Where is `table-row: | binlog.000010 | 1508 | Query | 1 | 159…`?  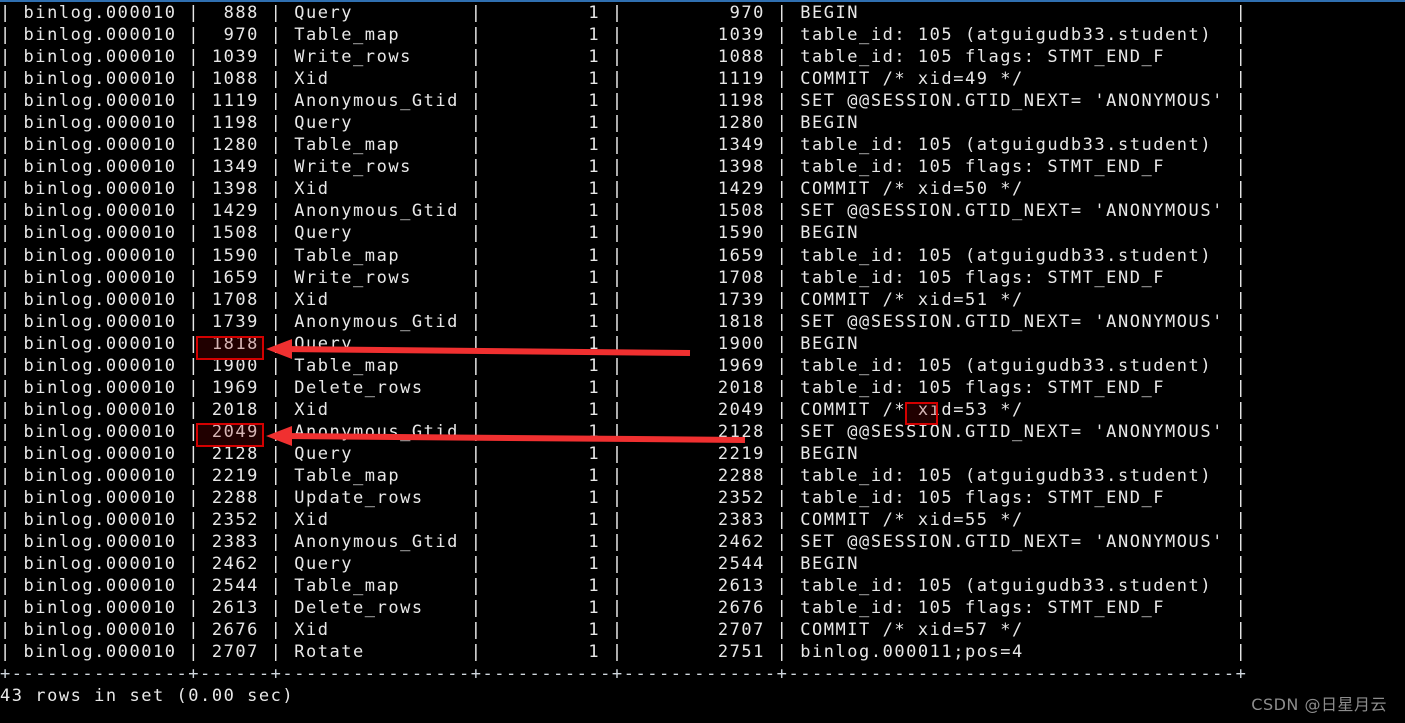 table-row: | binlog.000010 | 1508 | Query | 1 | 159… is located at coordinates (624, 233).